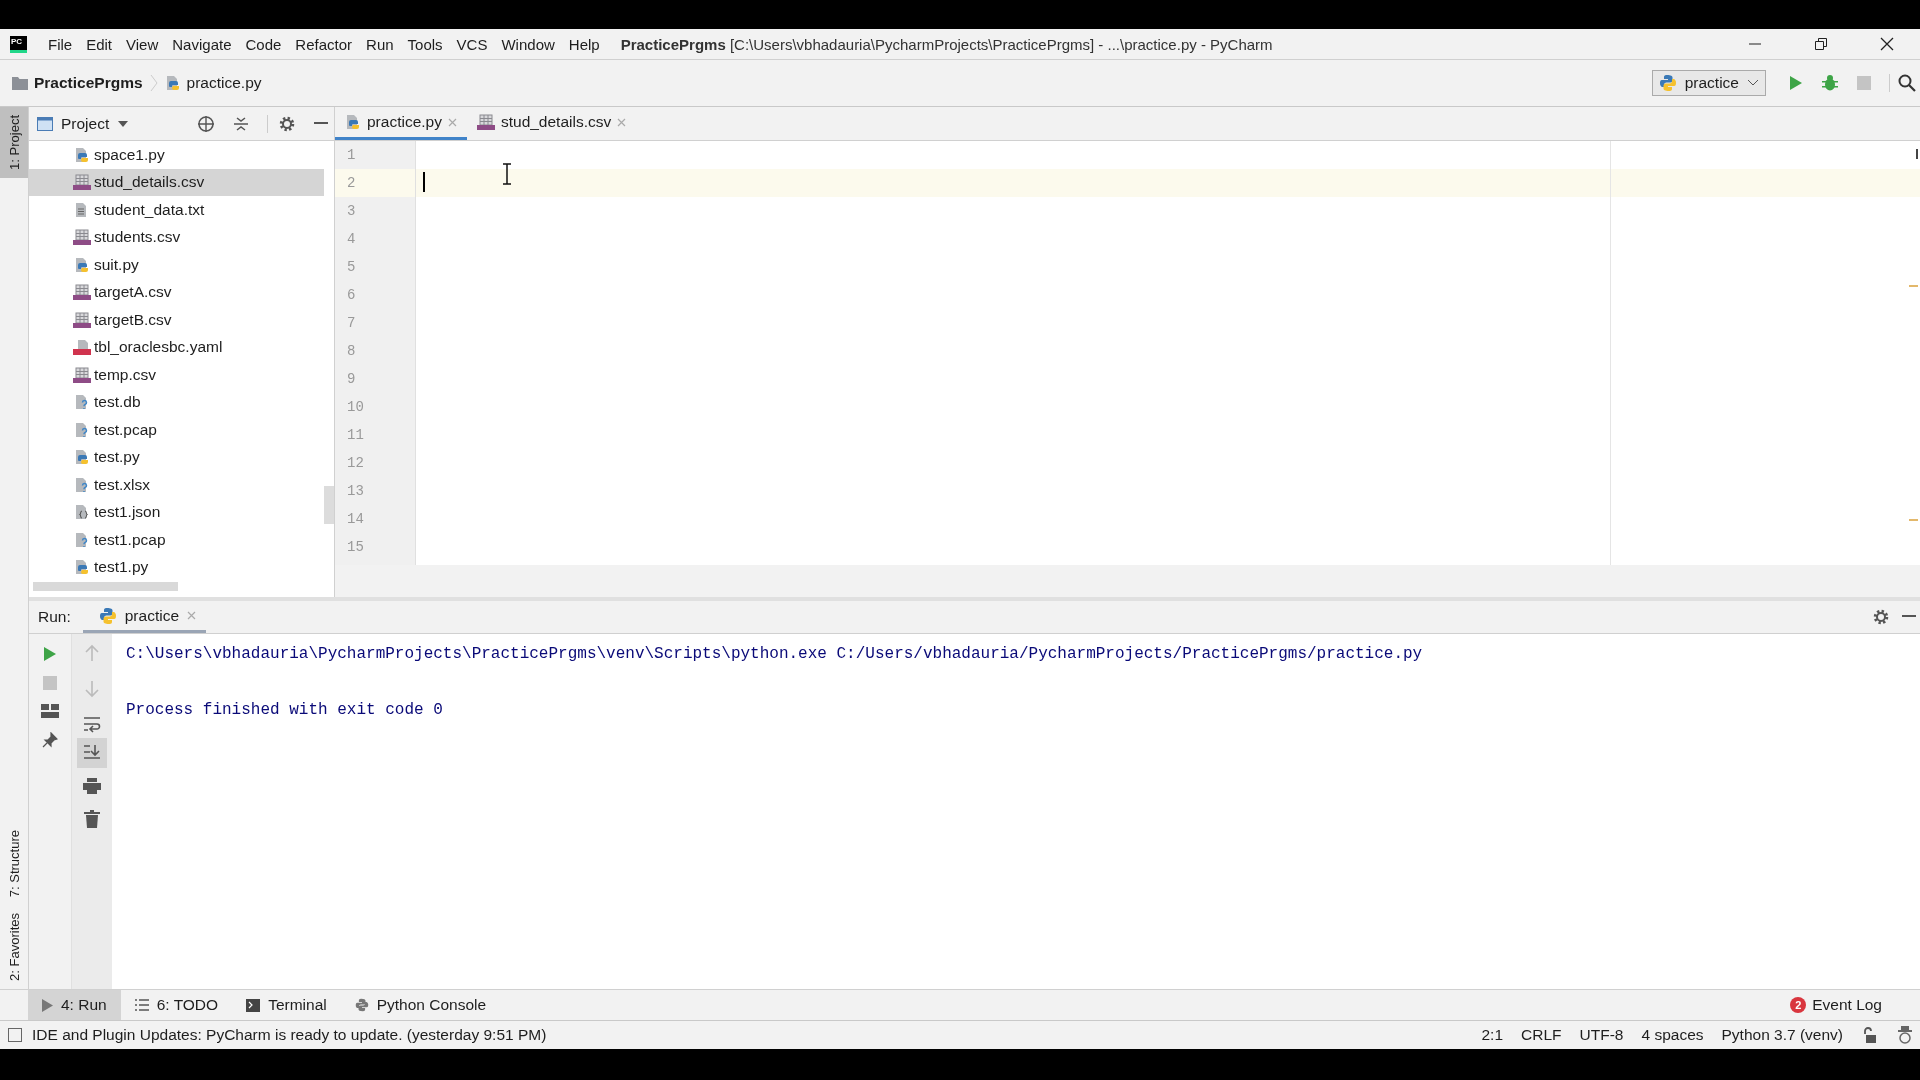 Image resolution: width=1920 pixels, height=1080 pixels. What do you see at coordinates (84, 1005) in the screenshot?
I see `tab-label: 4: Run` at bounding box center [84, 1005].